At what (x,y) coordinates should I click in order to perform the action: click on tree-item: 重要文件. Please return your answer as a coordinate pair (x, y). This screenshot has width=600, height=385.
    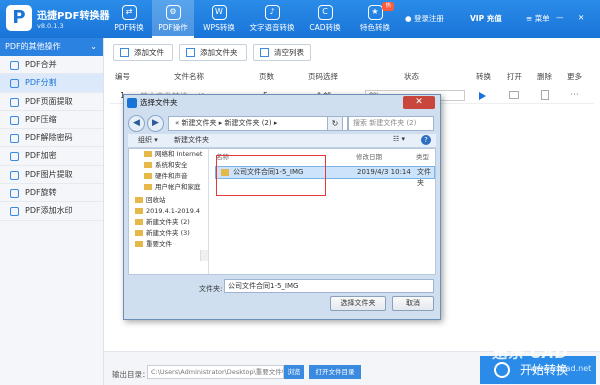
    Looking at the image, I should click on (168, 244).